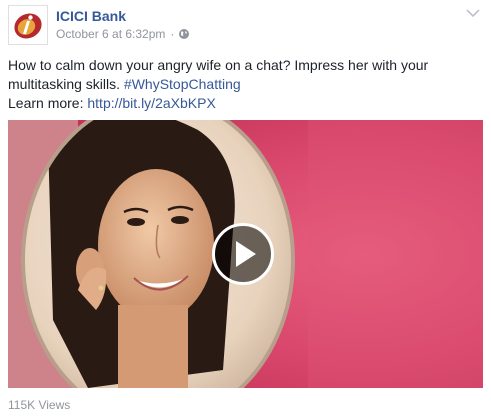 The image size is (491, 417). I want to click on globe-icon, so click(184, 34).